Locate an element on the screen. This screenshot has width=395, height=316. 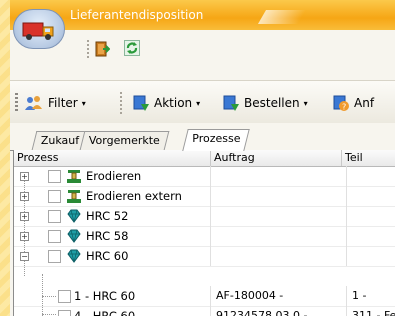
filter-dropdown-button: Filter ▾ is located at coordinates (55, 103).